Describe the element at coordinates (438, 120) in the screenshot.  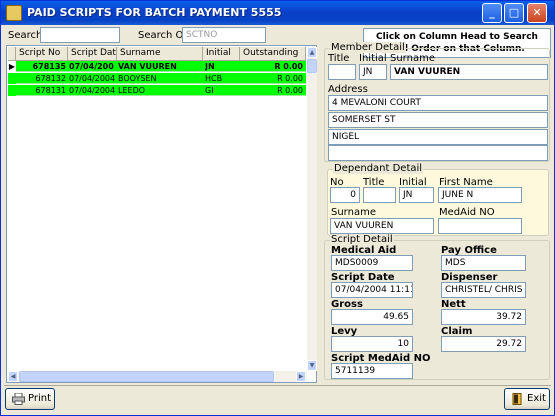
I see `member-address-line-2: SOMERSET ST` at that location.